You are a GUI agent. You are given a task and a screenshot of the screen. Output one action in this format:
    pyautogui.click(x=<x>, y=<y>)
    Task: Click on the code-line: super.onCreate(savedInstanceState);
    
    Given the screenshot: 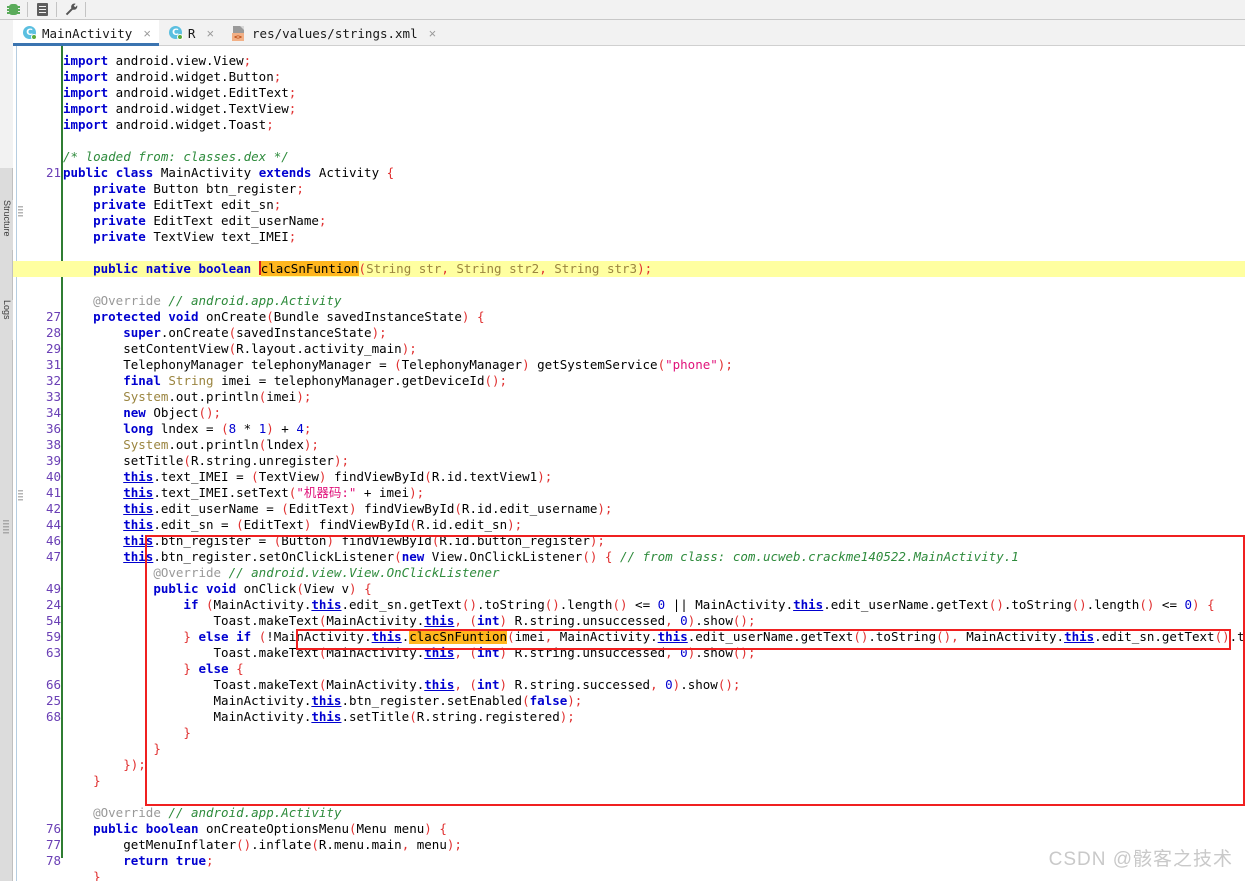 What is the action you would take?
    pyautogui.click(x=224, y=333)
    